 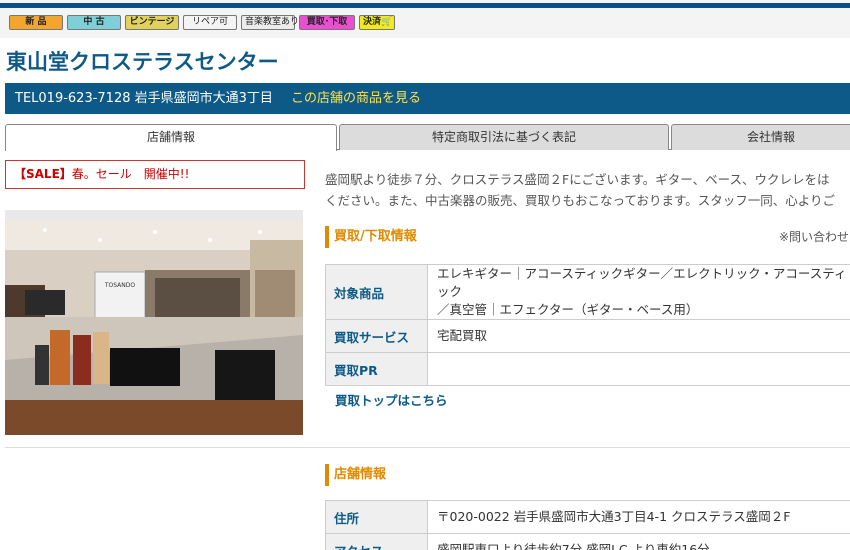 What do you see at coordinates (210, 22) in the screenshot?
I see `badge-repair: リペア可` at bounding box center [210, 22].